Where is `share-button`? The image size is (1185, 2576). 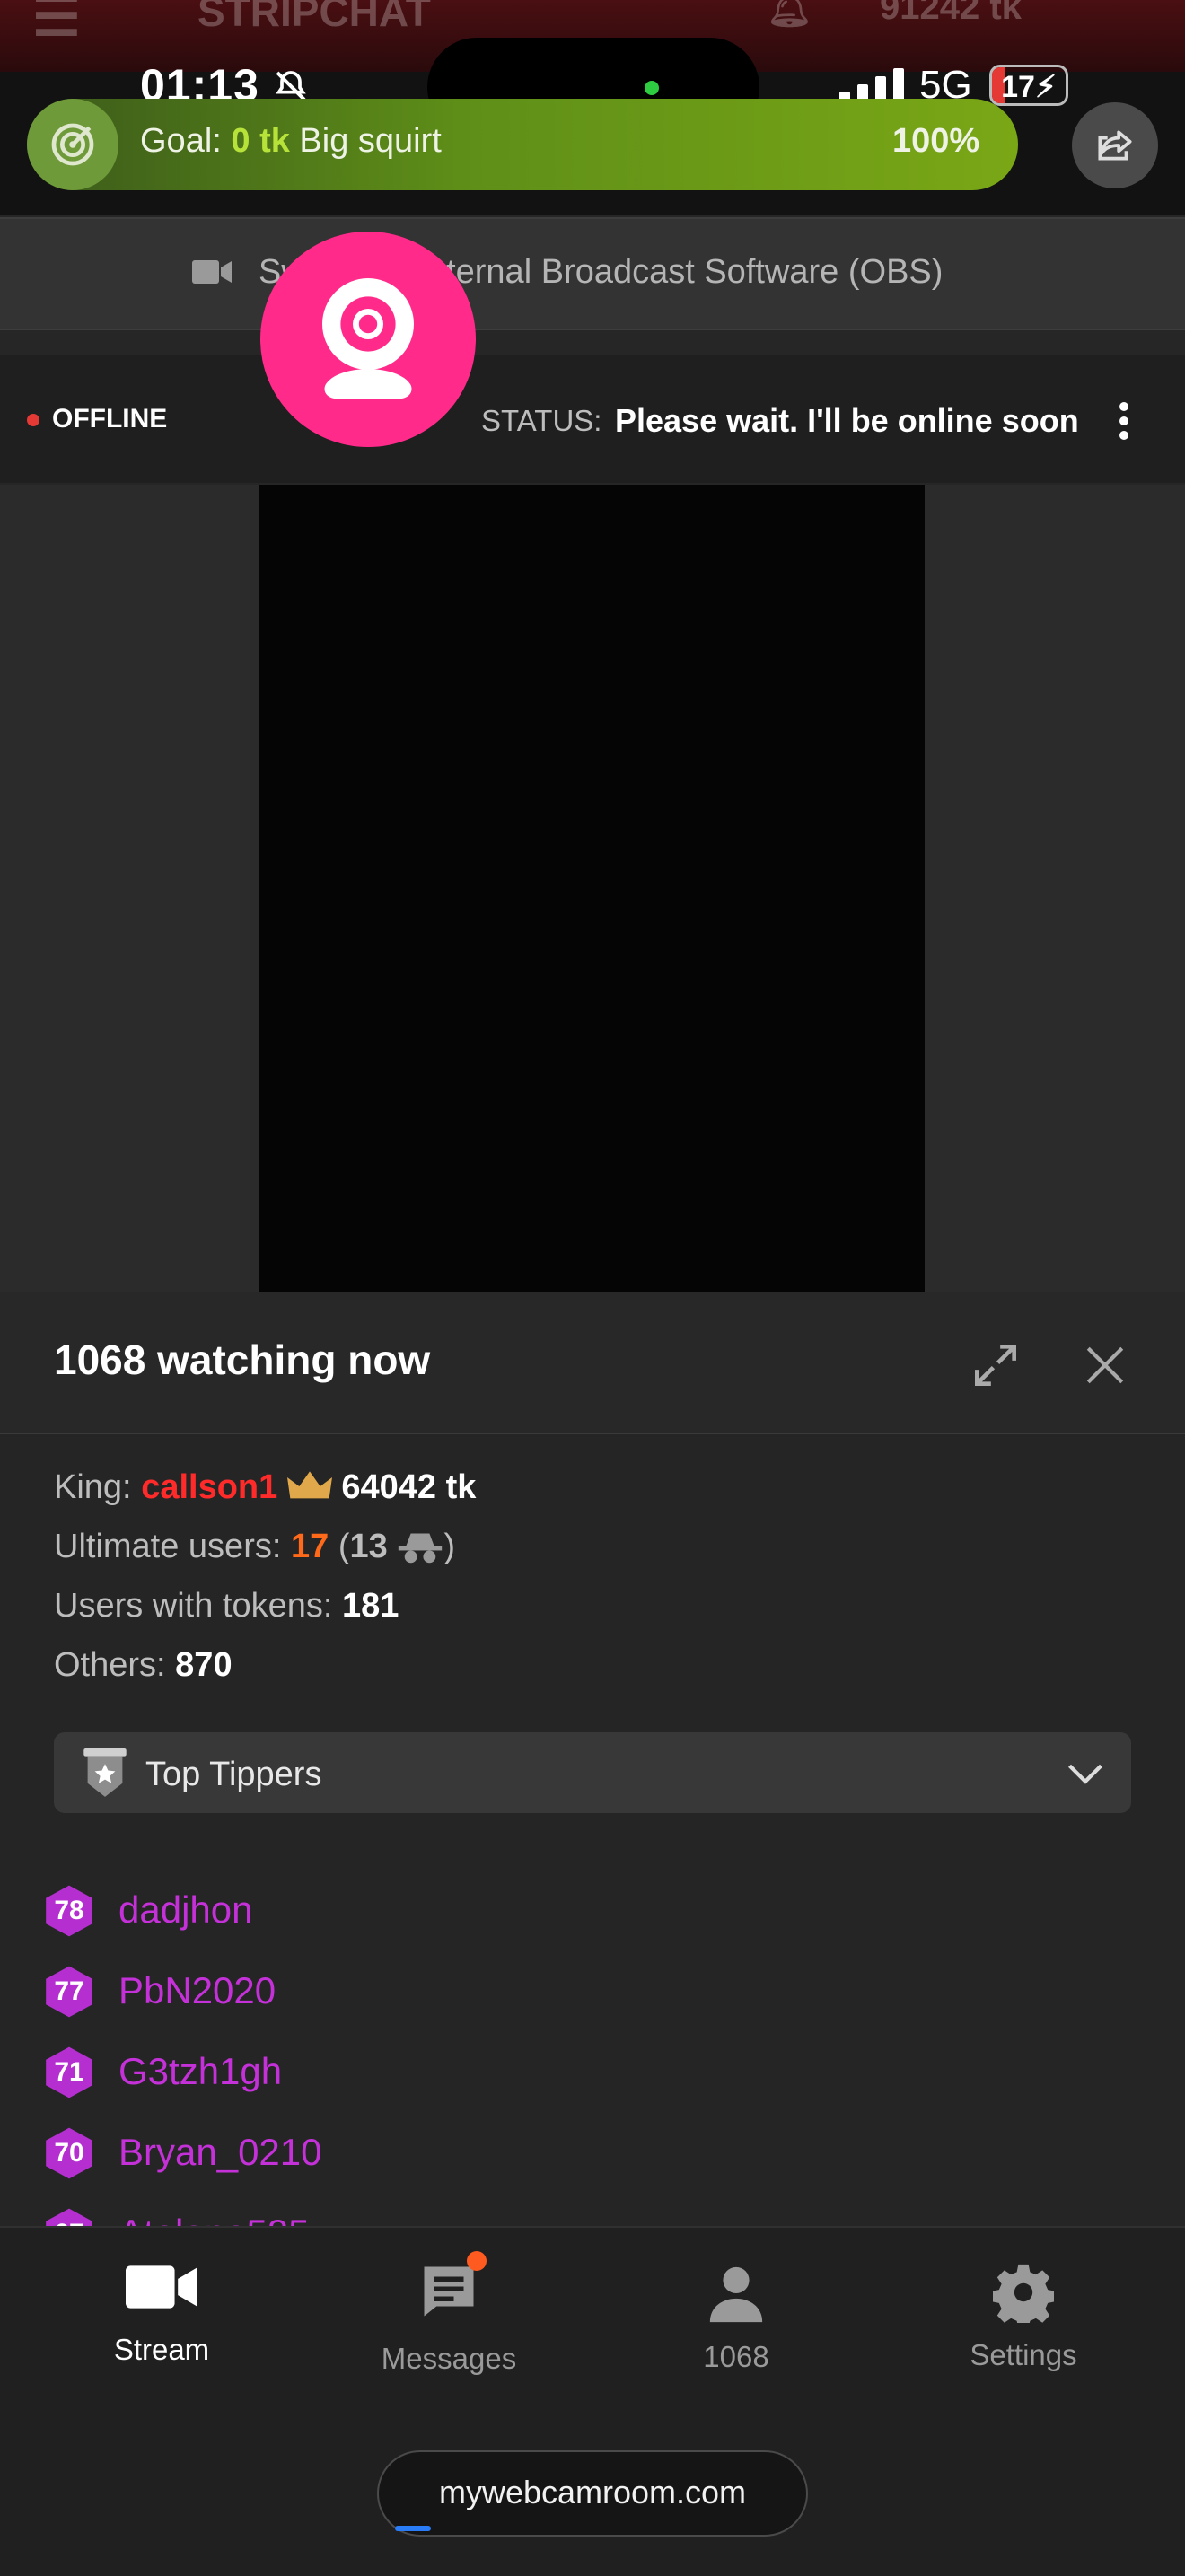 share-button is located at coordinates (1115, 145).